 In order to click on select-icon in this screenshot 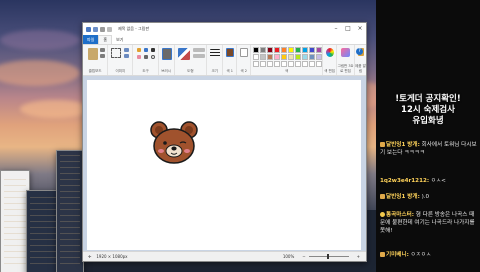, I will do `click(116, 53)`.